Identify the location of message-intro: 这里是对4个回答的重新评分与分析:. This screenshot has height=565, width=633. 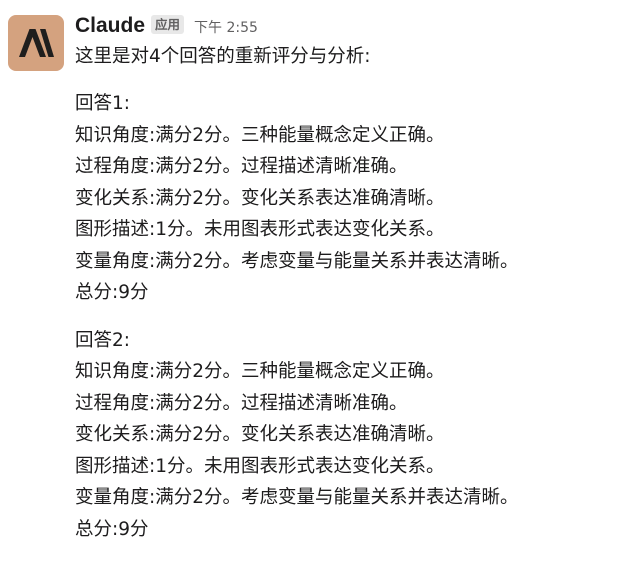
(223, 56).